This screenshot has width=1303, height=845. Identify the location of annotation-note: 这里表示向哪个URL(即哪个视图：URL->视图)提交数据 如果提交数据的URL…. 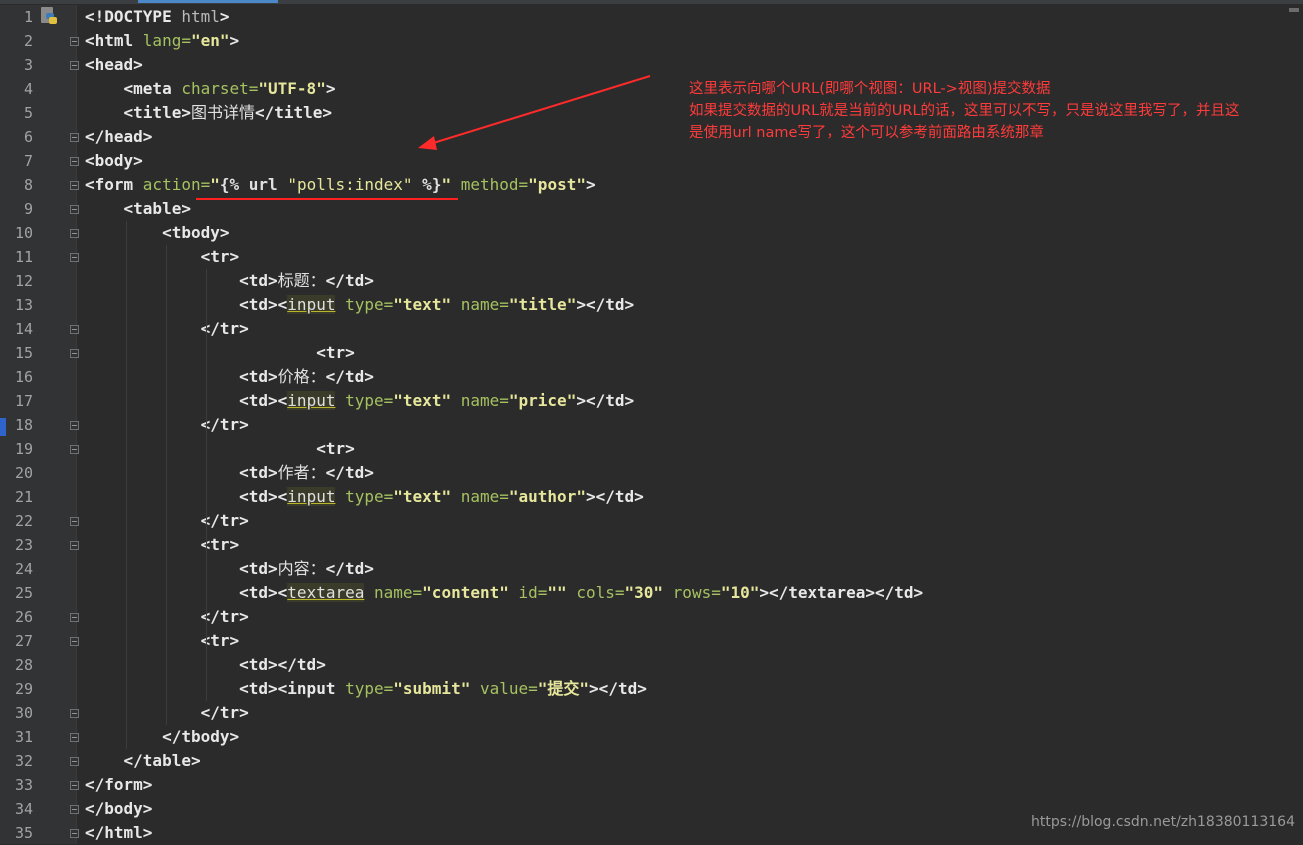
(994, 111).